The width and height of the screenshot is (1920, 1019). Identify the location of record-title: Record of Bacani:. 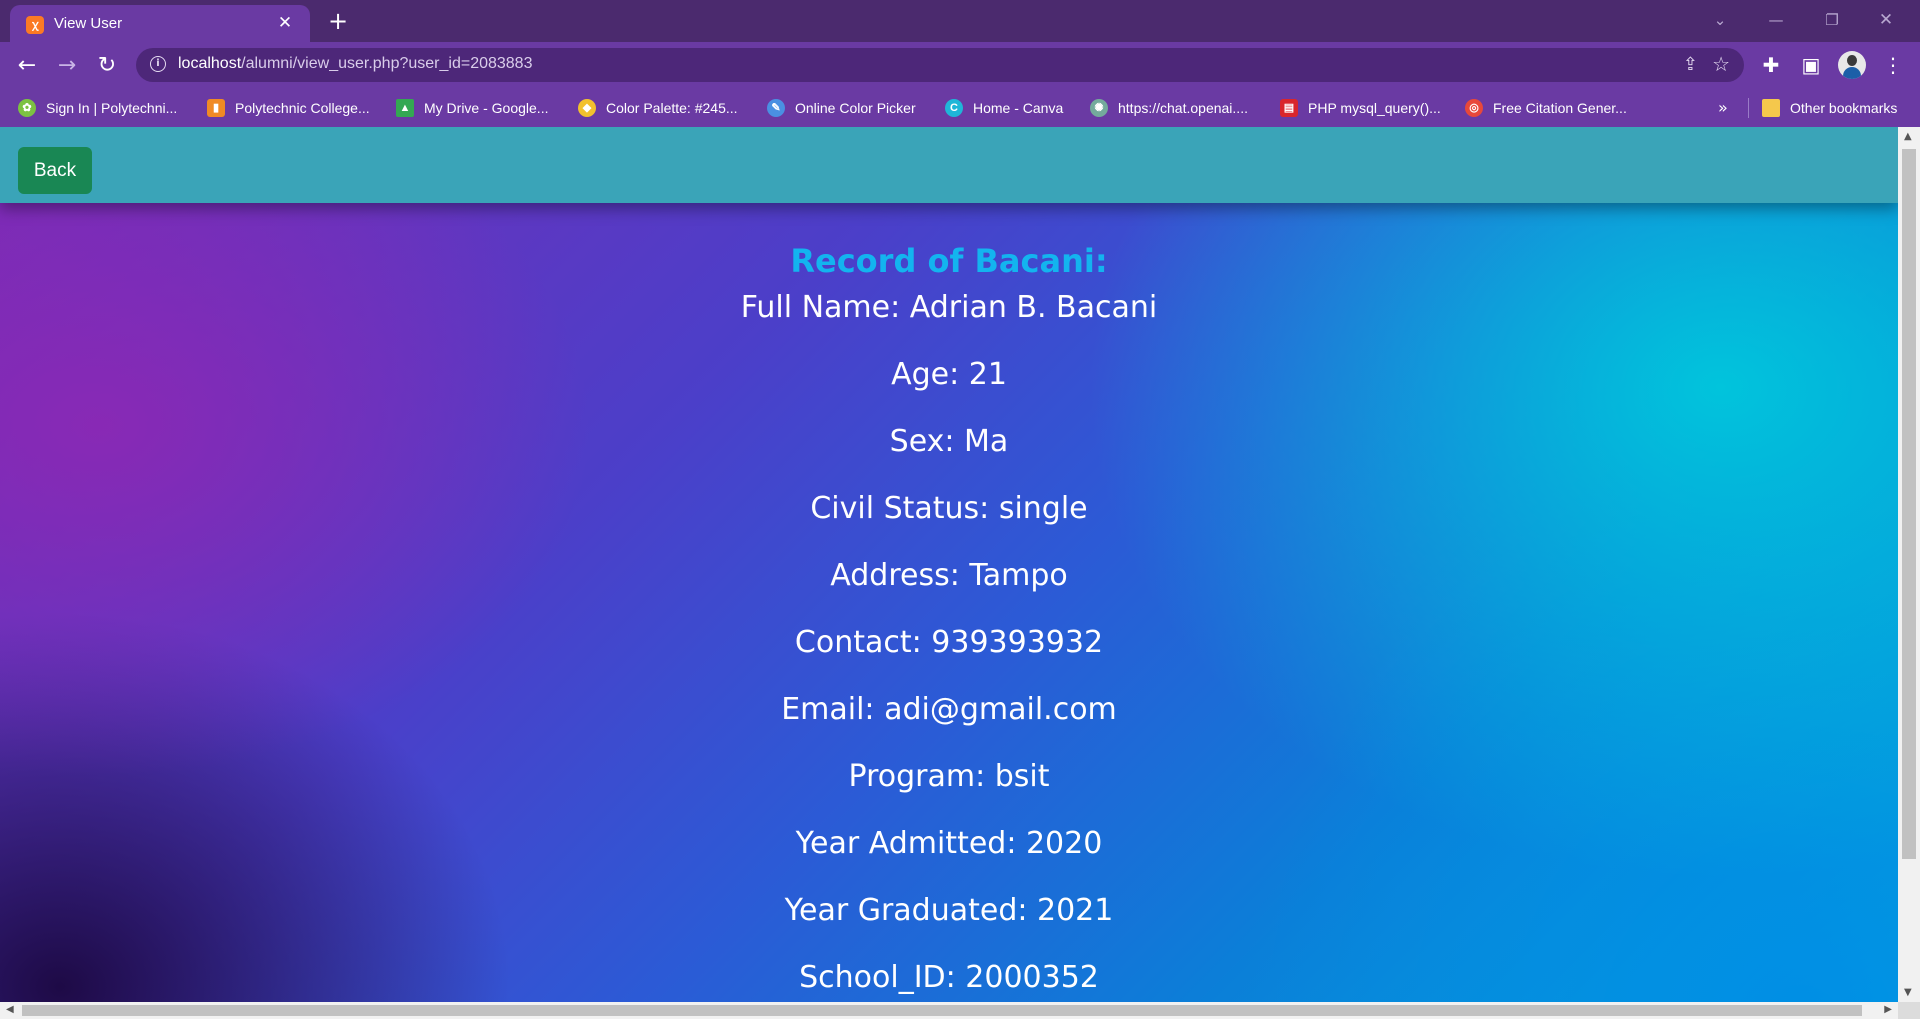
(949, 261).